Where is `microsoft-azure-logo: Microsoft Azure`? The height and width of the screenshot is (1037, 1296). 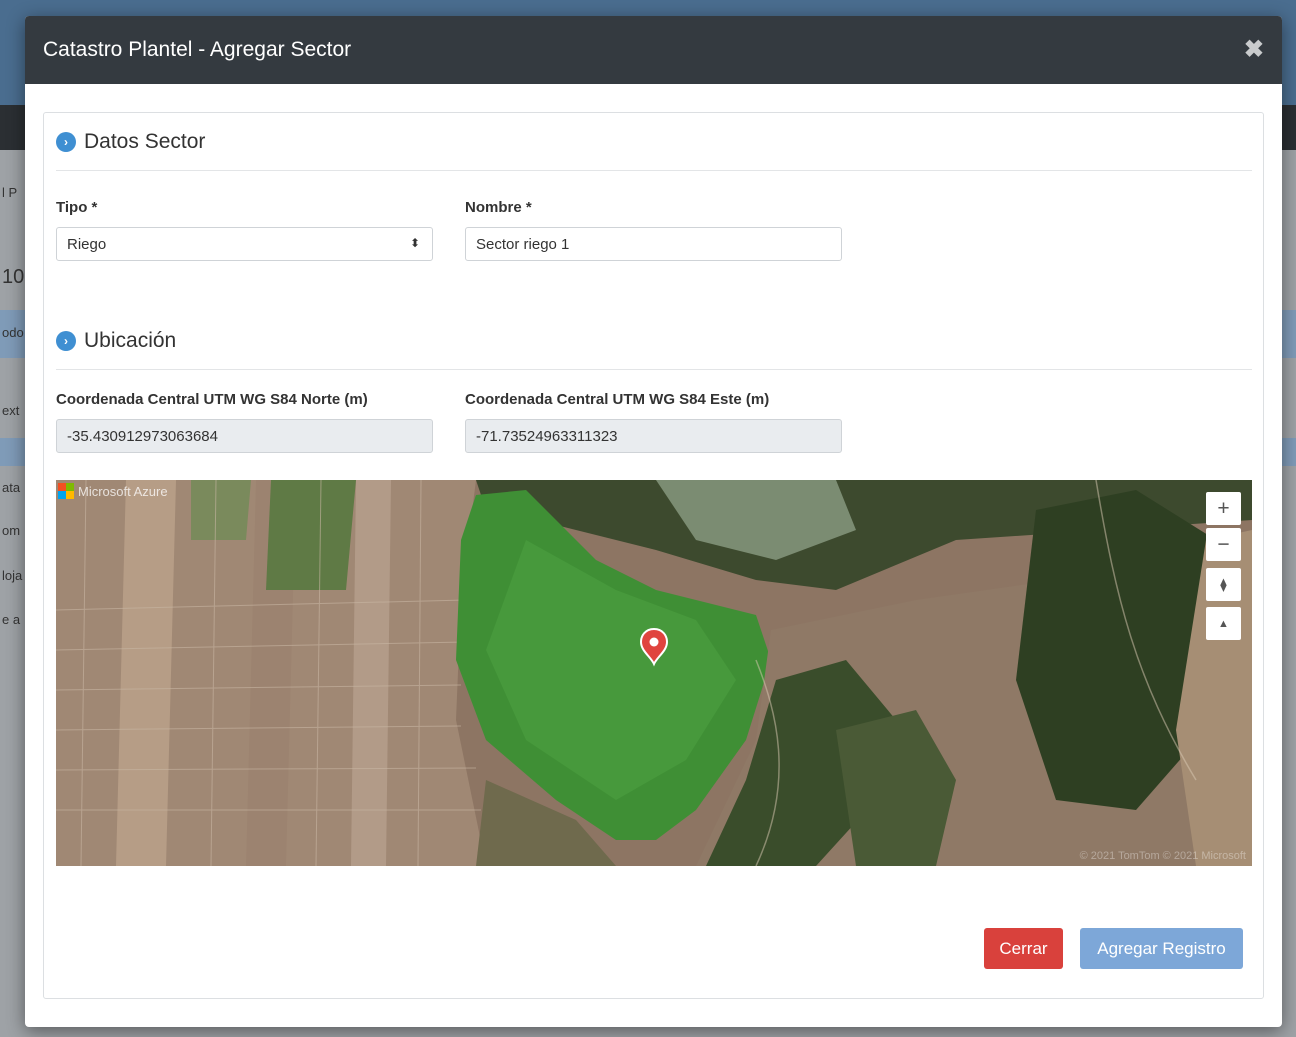 microsoft-azure-logo: Microsoft Azure is located at coordinates (113, 491).